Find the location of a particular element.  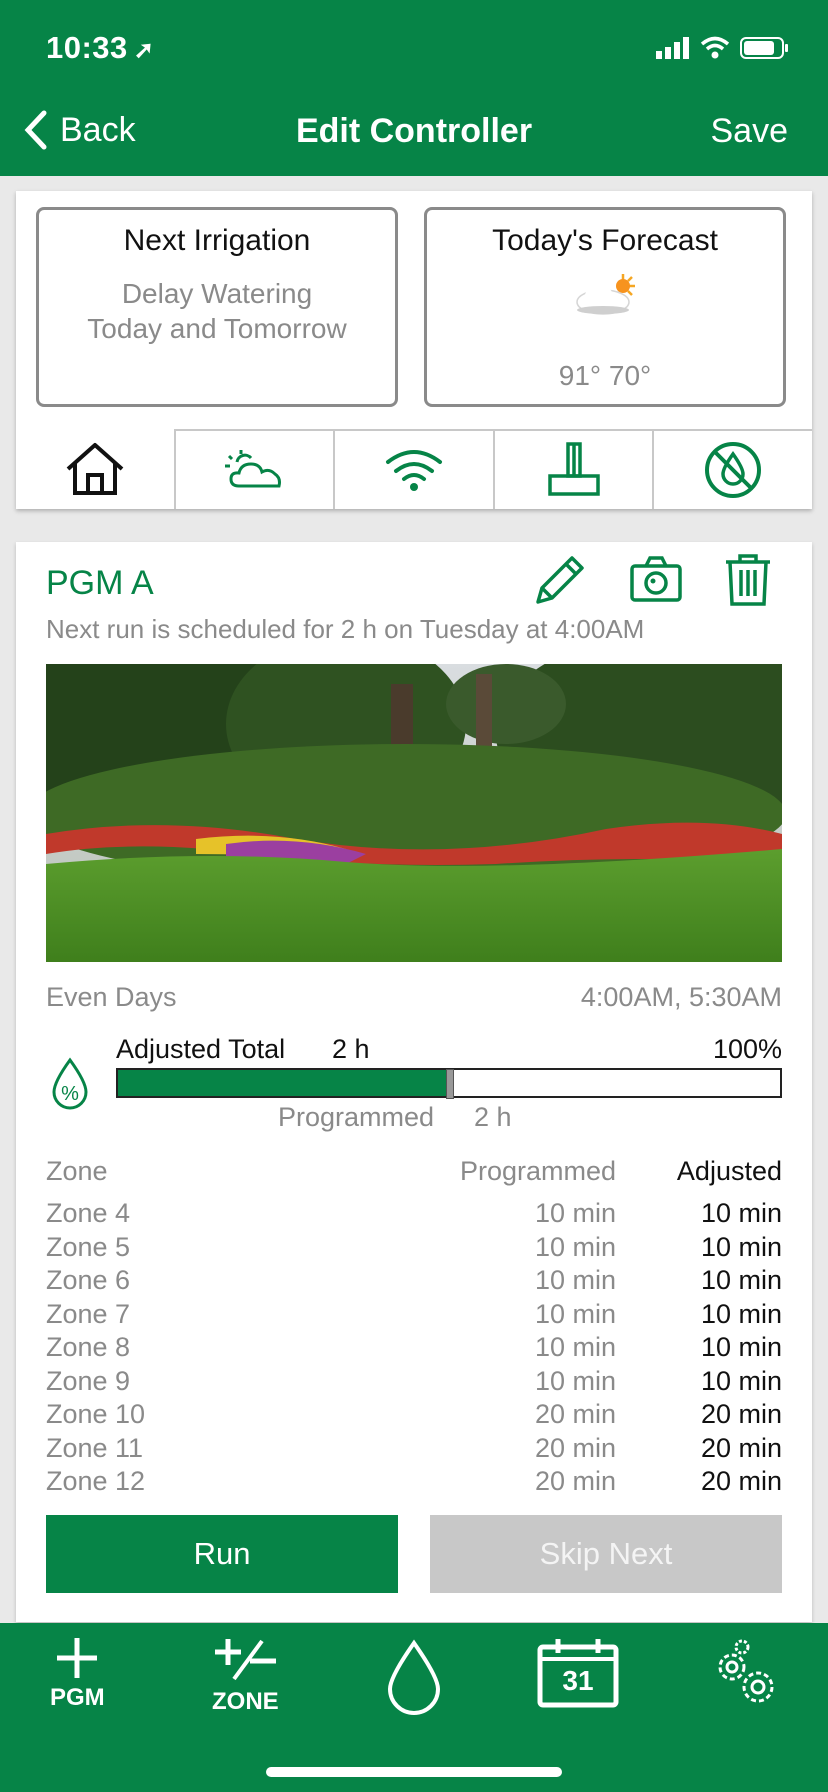

program-photo is located at coordinates (414, 813).